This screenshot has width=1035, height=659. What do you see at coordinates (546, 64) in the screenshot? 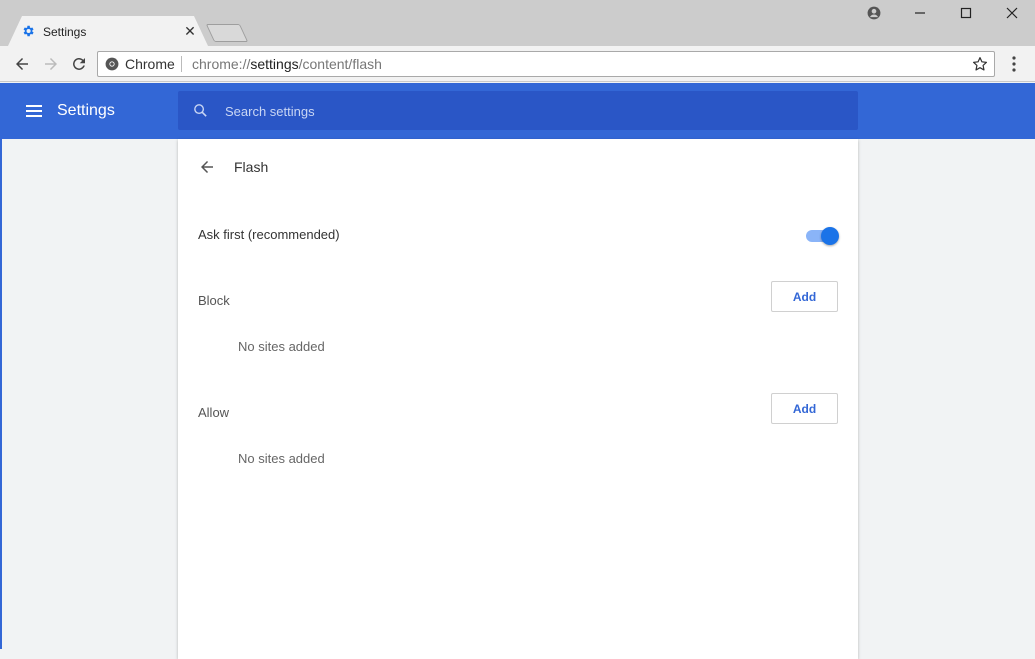
I see `address-bar: Chrome chrome://settings/content/flash` at bounding box center [546, 64].